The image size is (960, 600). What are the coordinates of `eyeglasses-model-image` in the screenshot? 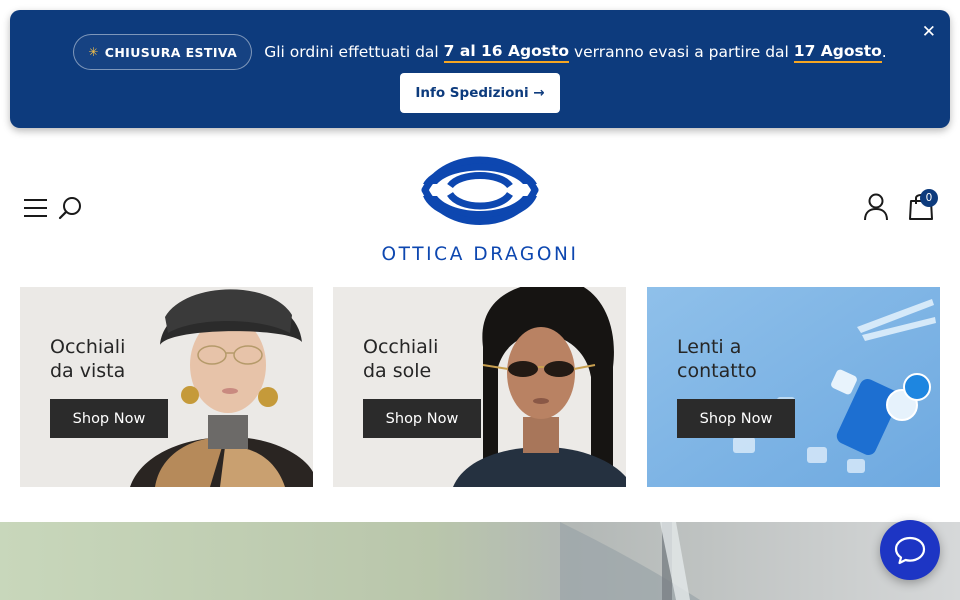 It's located at (166, 387).